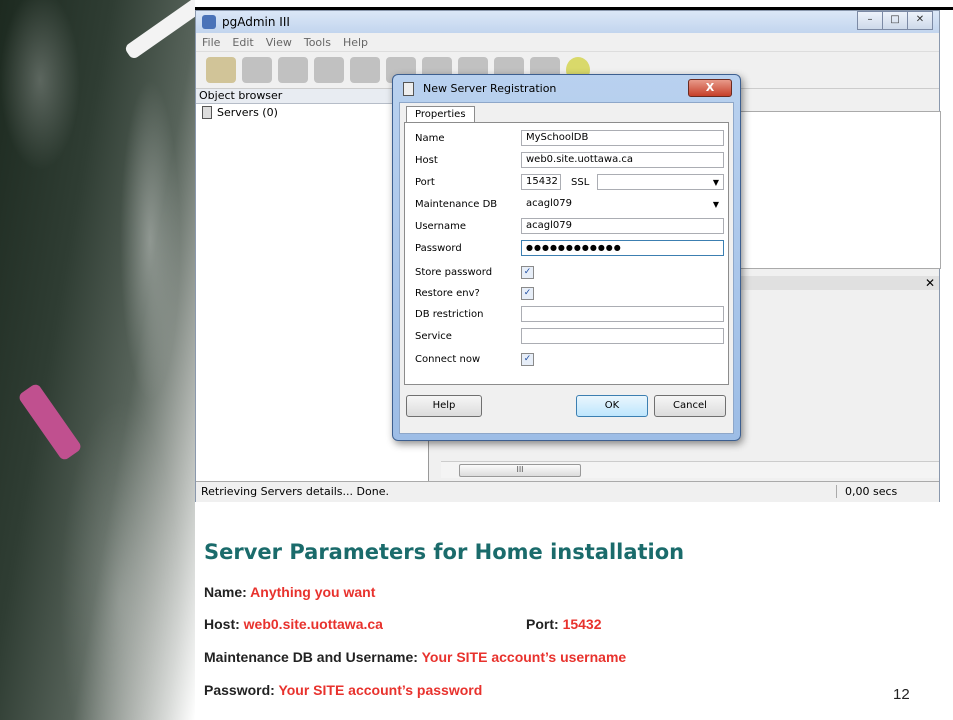 The height and width of the screenshot is (720, 953). What do you see at coordinates (622, 138) in the screenshot?
I see `name-field: MySchoolDB` at bounding box center [622, 138].